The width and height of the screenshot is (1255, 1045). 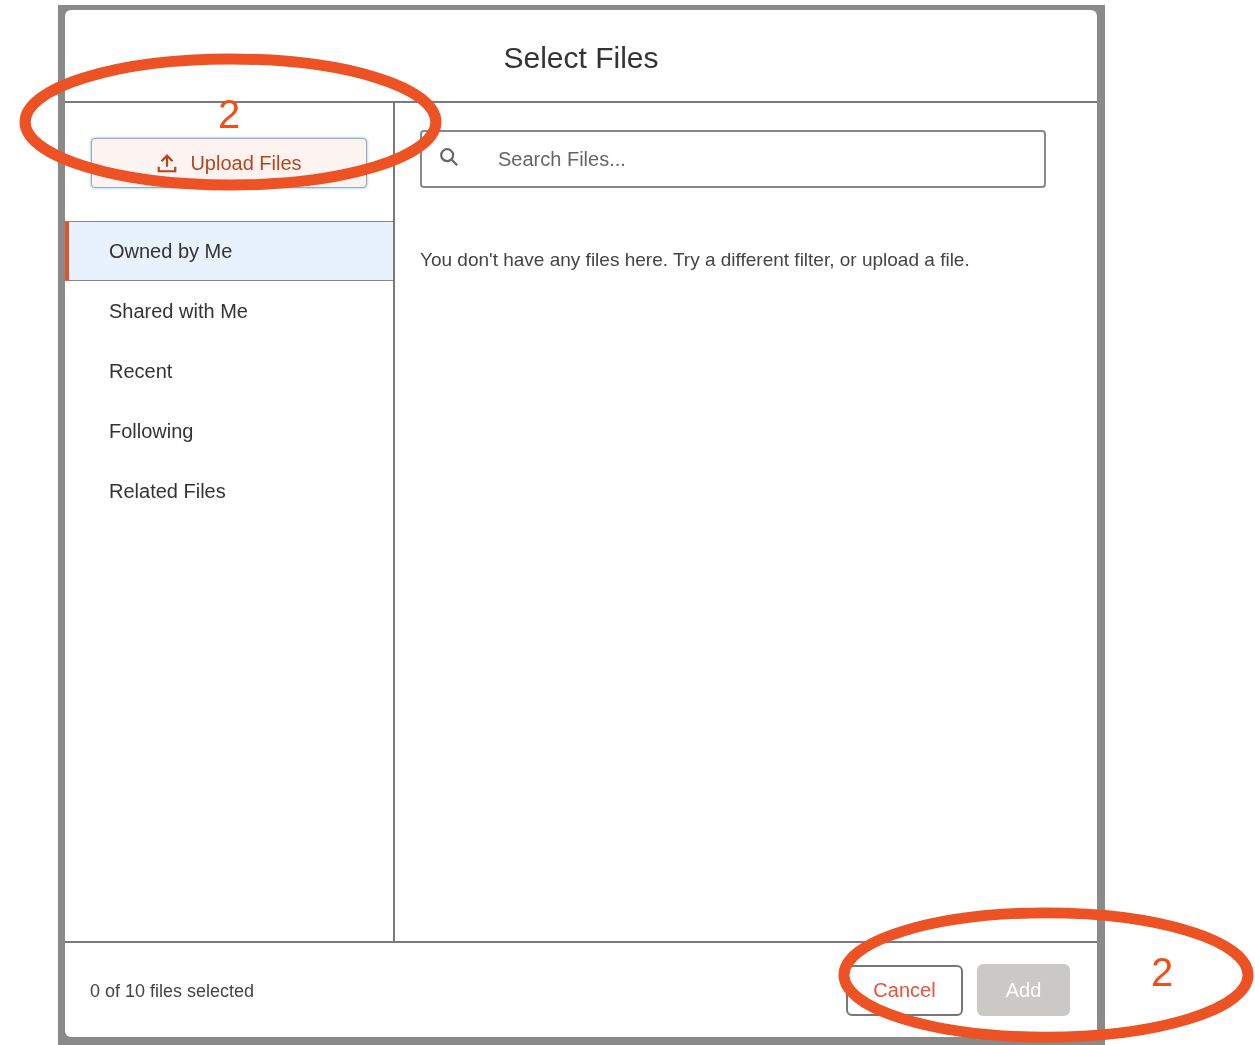 What do you see at coordinates (449, 157) in the screenshot?
I see `search-icon` at bounding box center [449, 157].